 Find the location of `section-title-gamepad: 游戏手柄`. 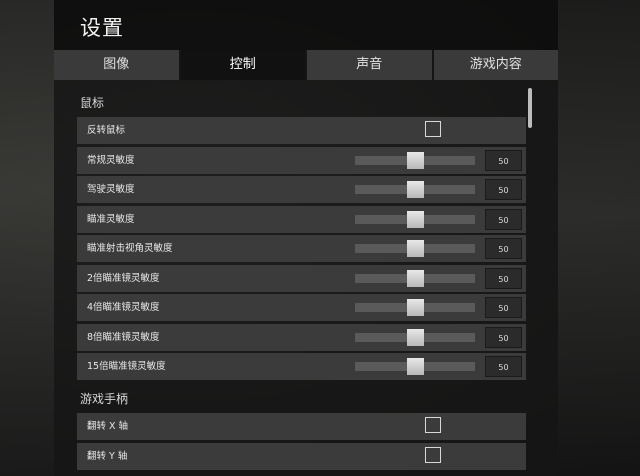

section-title-gamepad: 游戏手柄 is located at coordinates (104, 399).